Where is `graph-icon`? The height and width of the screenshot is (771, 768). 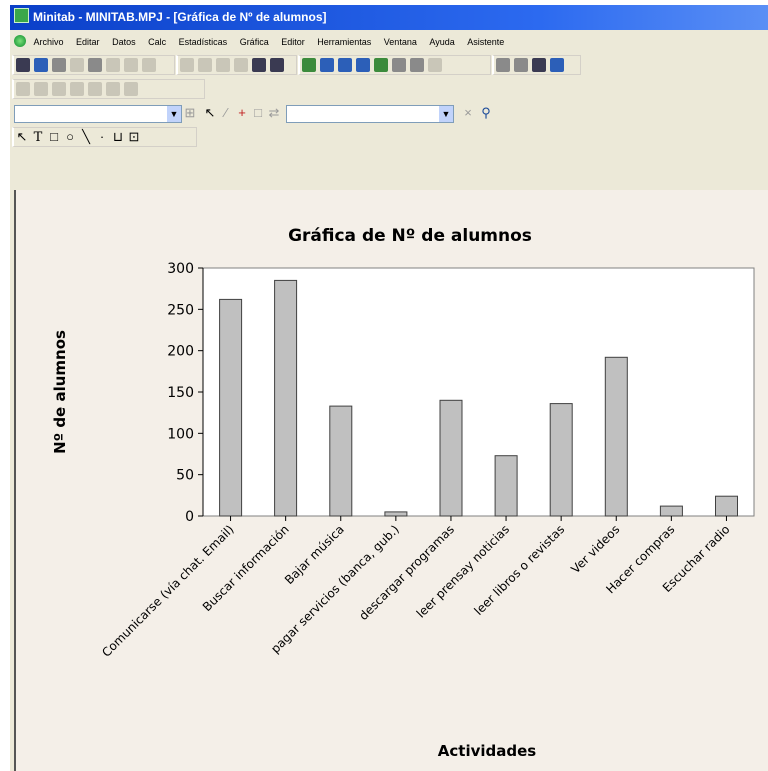 graph-icon is located at coordinates (557, 65).